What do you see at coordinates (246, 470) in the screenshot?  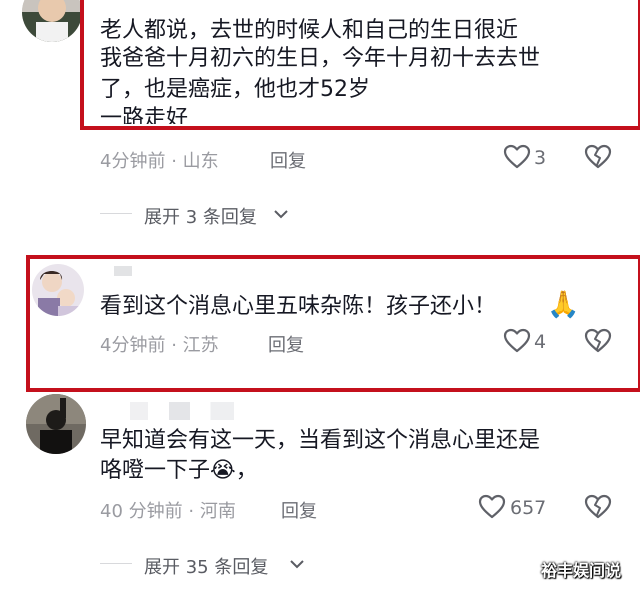 I see `comment-text-comma: ，` at bounding box center [246, 470].